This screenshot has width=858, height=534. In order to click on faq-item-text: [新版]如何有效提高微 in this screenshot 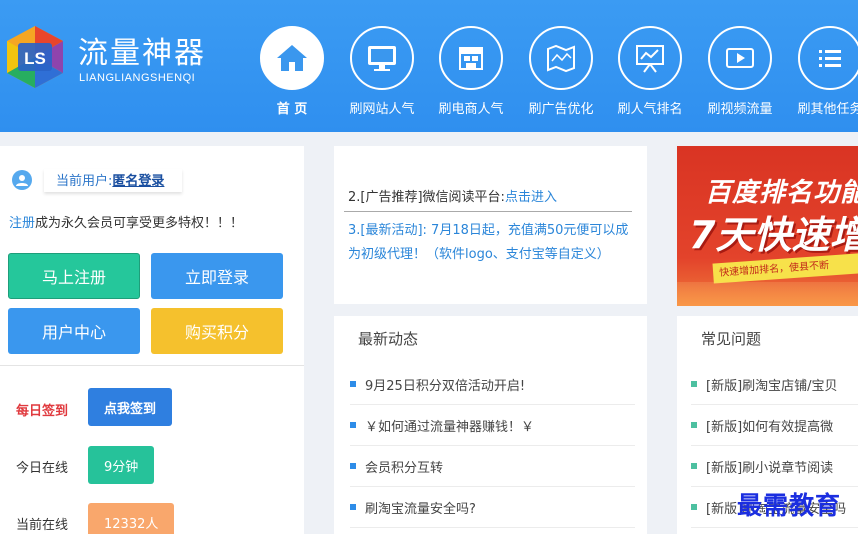, I will do `click(770, 427)`.